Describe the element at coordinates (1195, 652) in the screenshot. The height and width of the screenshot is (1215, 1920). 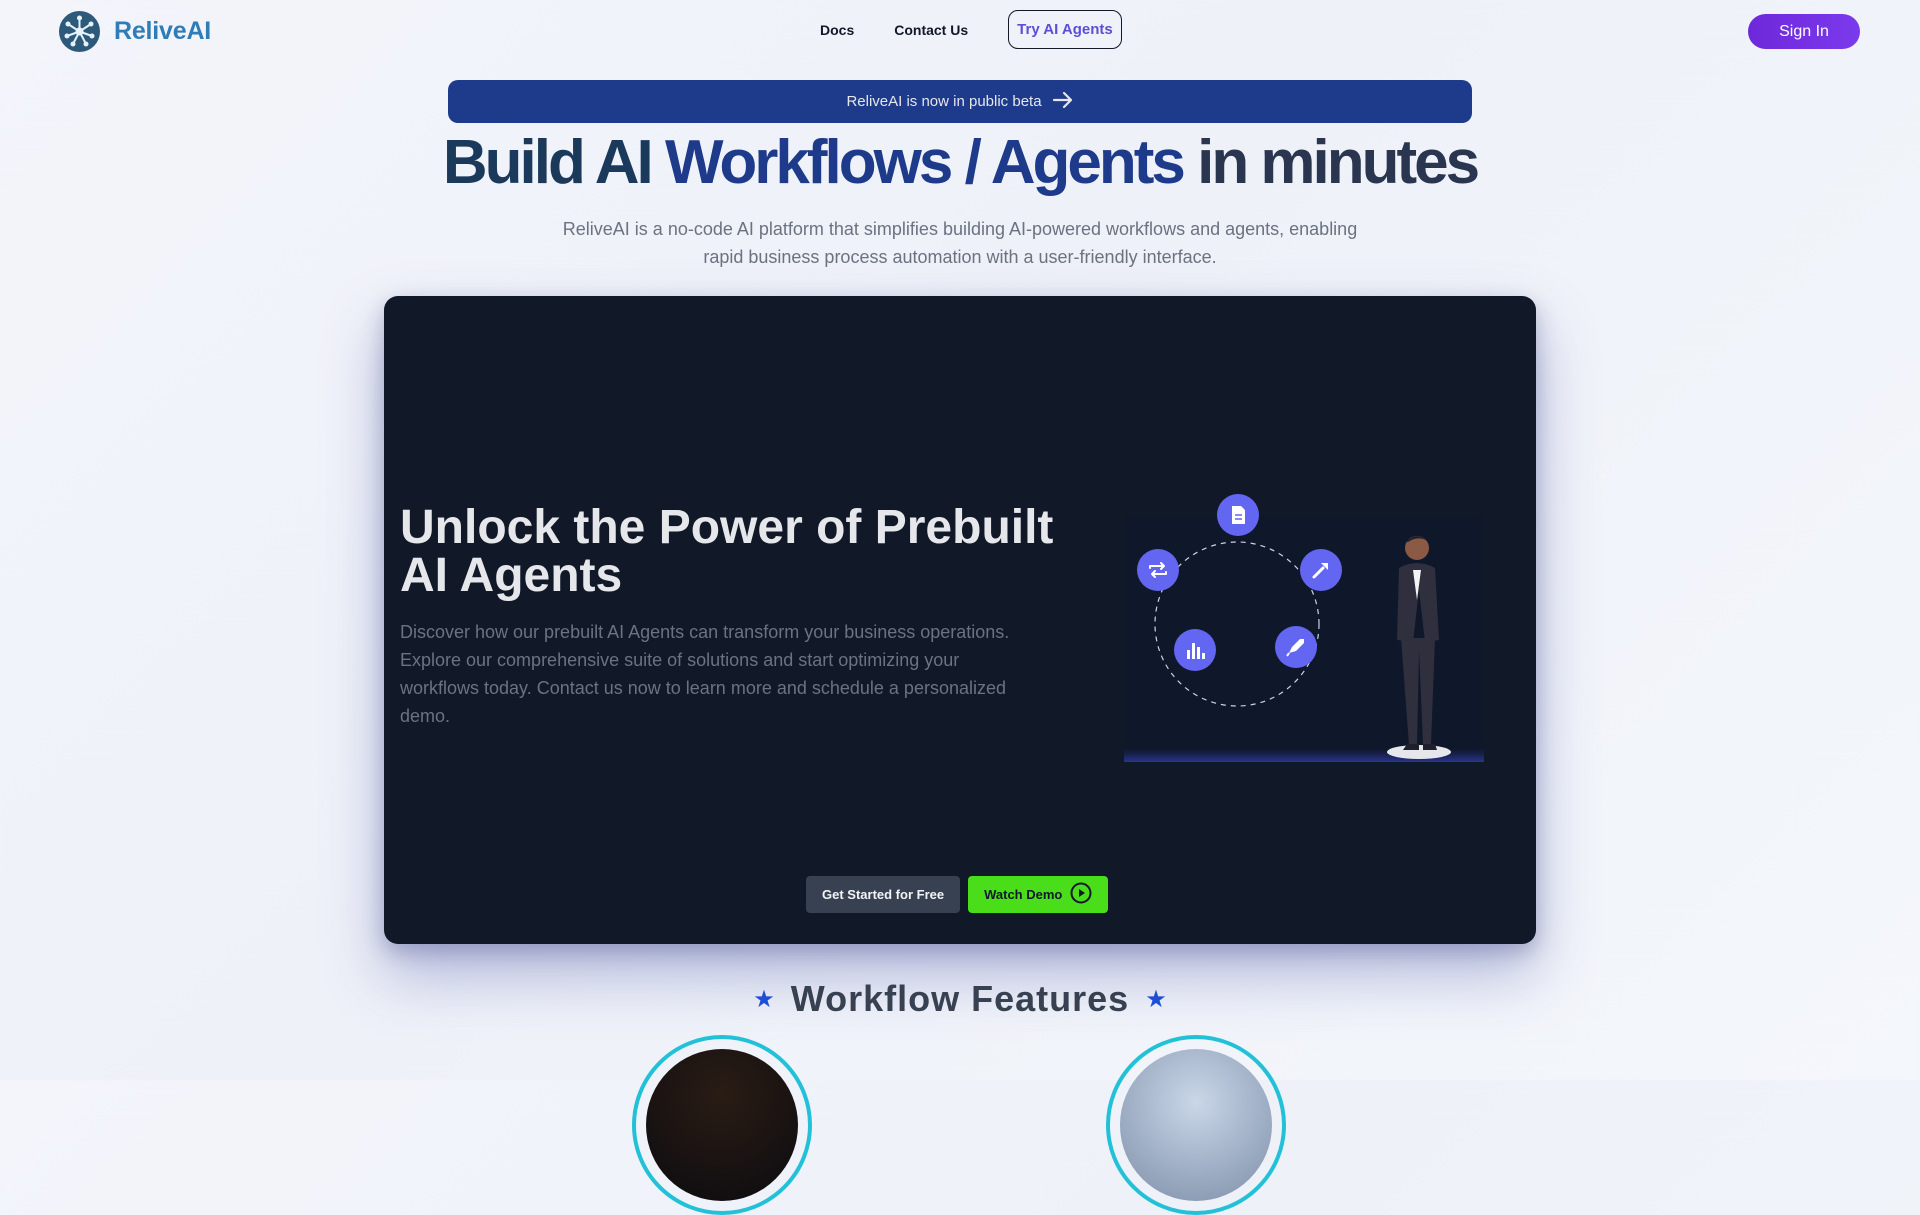
I see `bar-chart-icon` at that location.